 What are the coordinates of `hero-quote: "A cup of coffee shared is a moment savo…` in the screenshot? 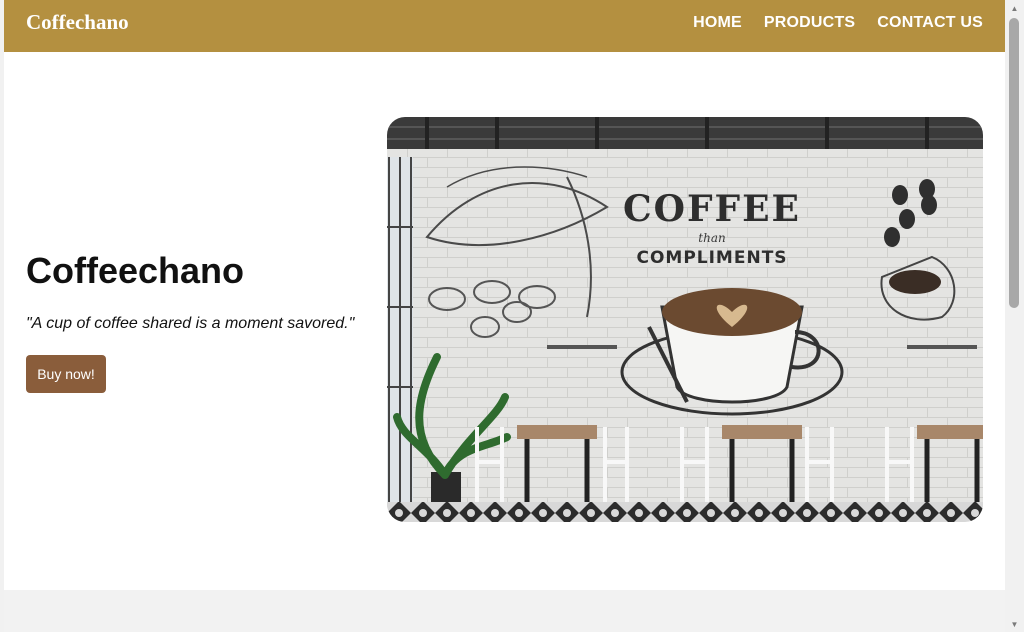 It's located at (190, 323).